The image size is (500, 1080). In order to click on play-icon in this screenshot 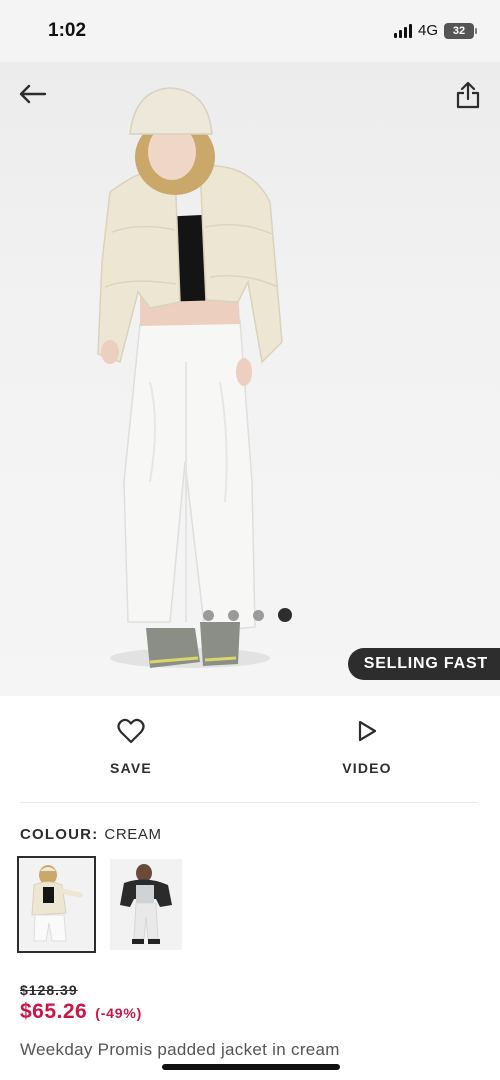, I will do `click(367, 731)`.